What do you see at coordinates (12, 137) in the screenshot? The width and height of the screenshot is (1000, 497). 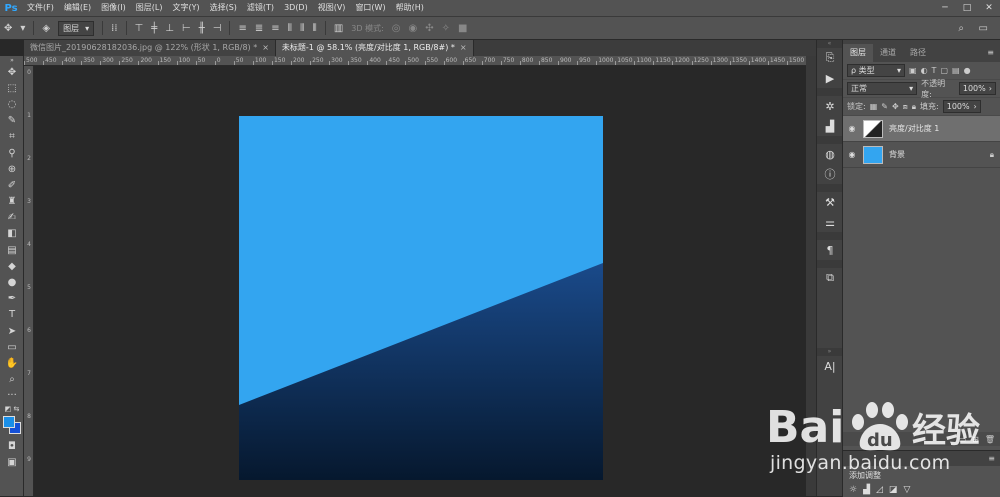 I see `crop-tool-icon: ⌗` at bounding box center [12, 137].